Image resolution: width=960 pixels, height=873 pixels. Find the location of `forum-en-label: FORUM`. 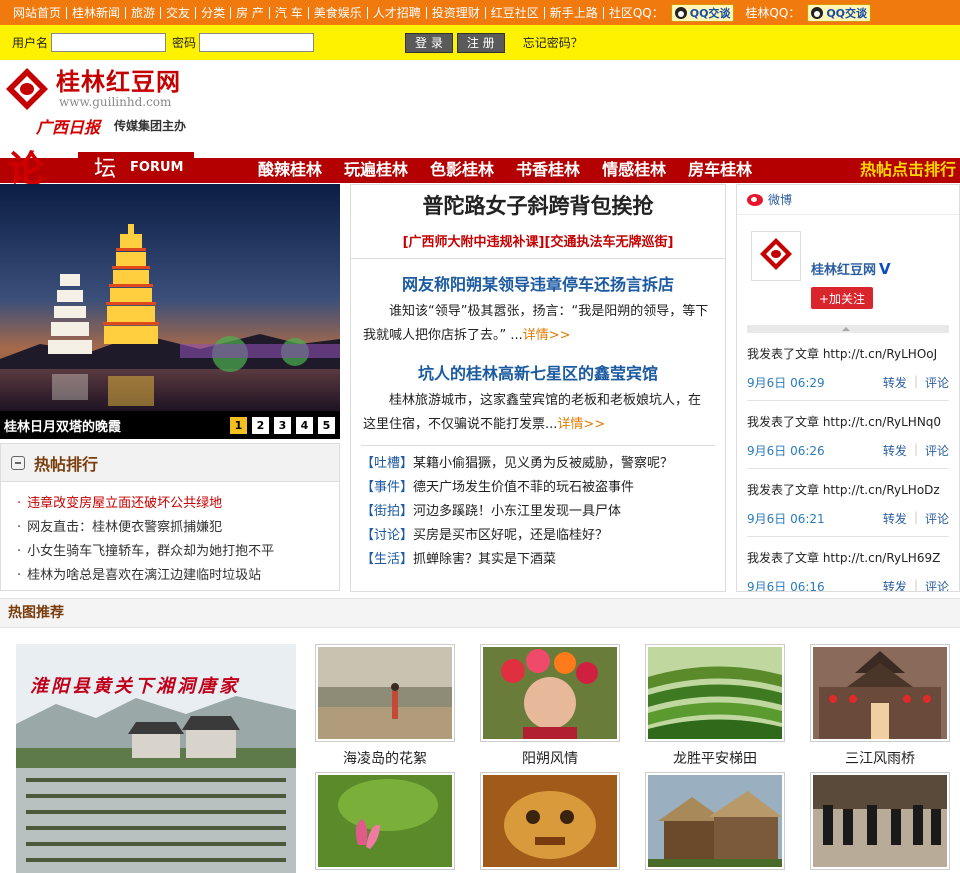

forum-en-label: FORUM is located at coordinates (157, 167).